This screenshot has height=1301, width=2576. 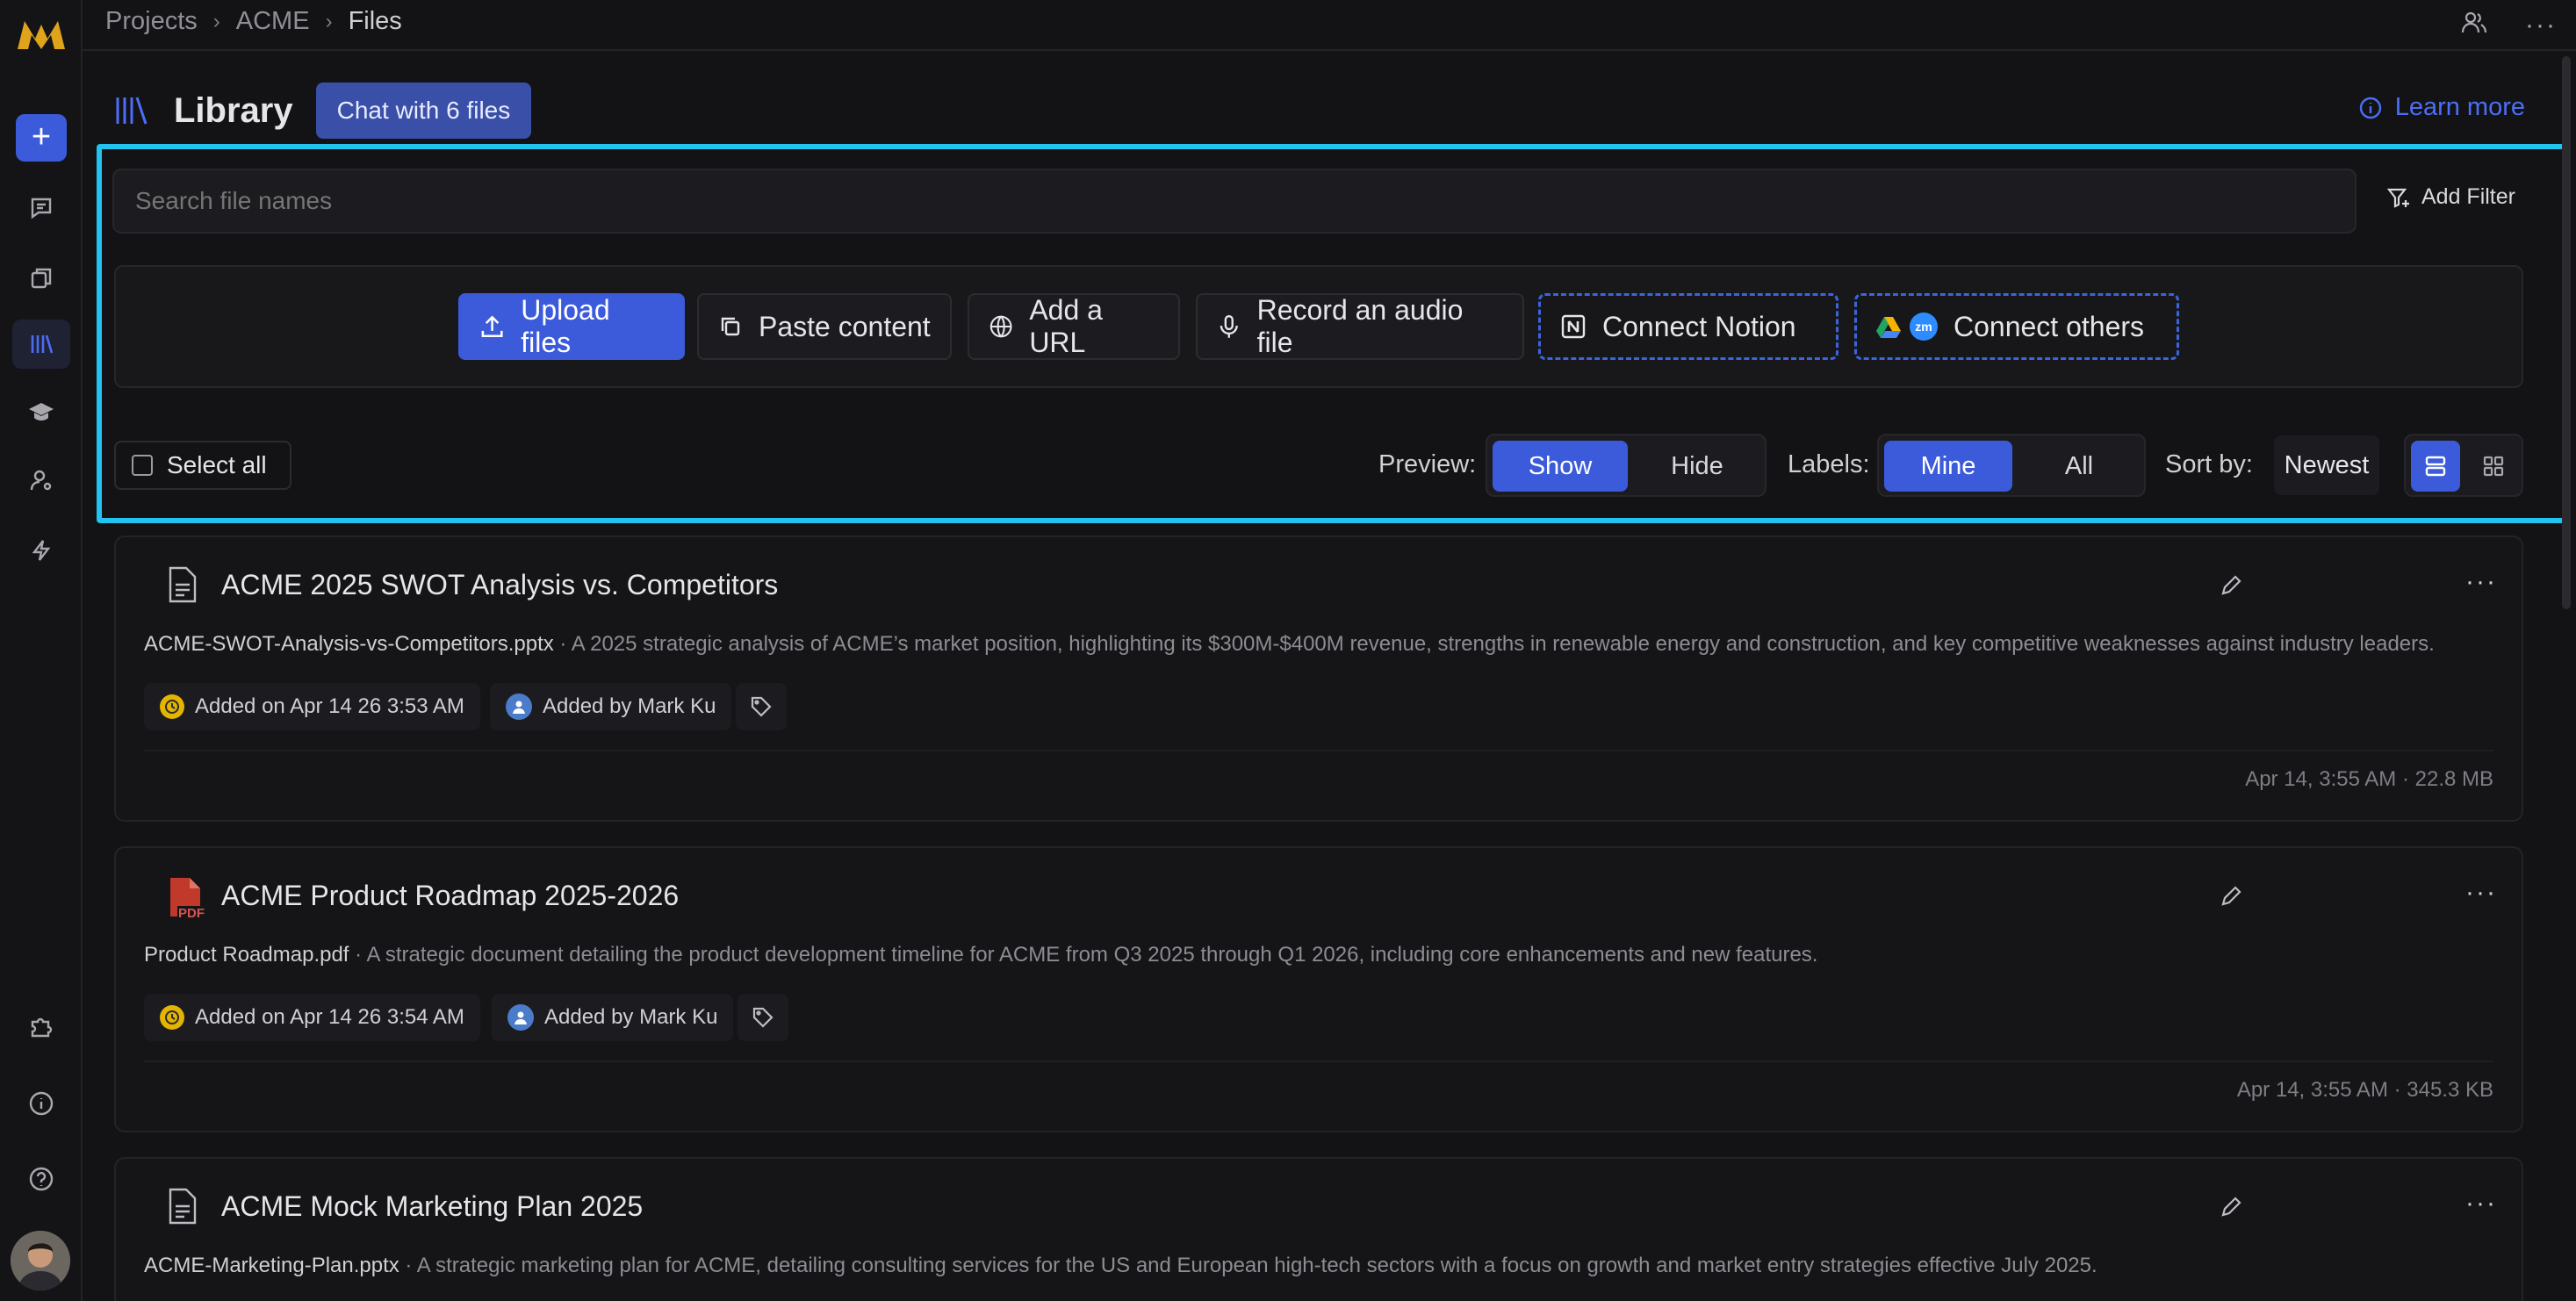 I want to click on added-by-chip: Added by Mark Ku, so click(x=613, y=1018).